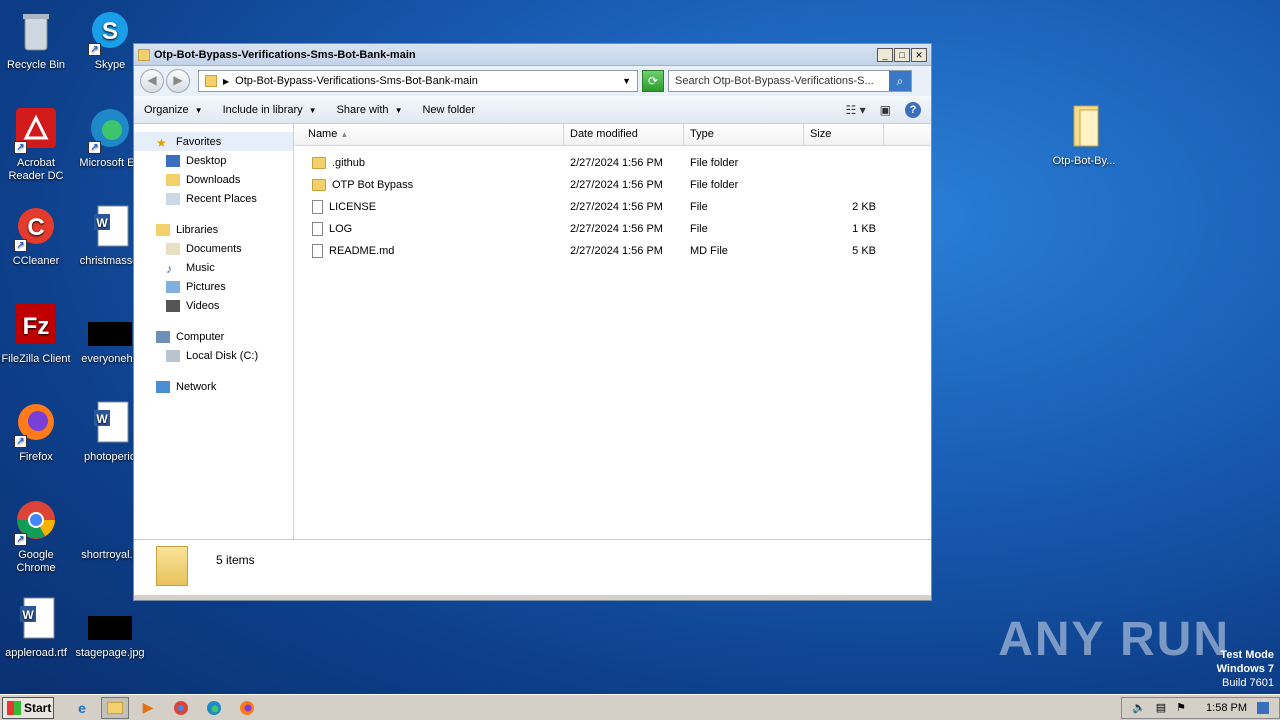 Image resolution: width=1280 pixels, height=720 pixels. What do you see at coordinates (1161, 707) in the screenshot?
I see `network-tray-icon: ▤` at bounding box center [1161, 707].